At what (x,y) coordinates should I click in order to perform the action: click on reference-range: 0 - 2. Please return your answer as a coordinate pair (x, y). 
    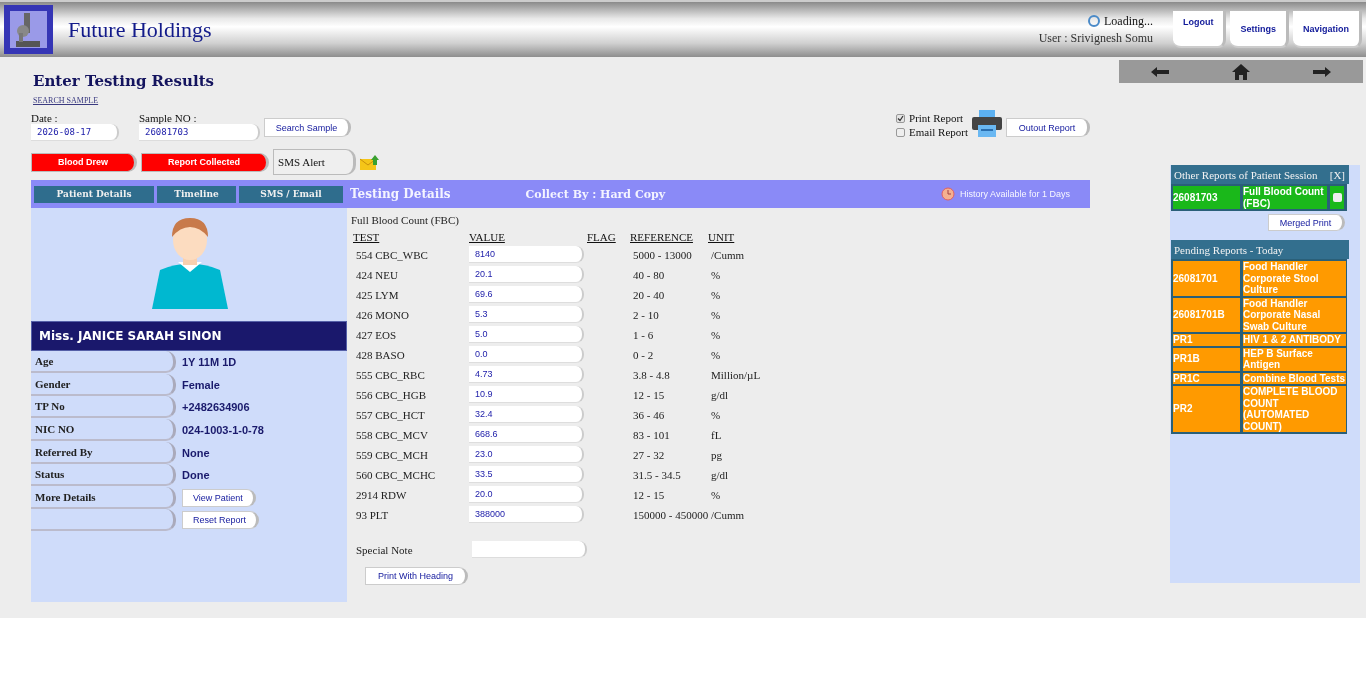
    Looking at the image, I should click on (643, 354).